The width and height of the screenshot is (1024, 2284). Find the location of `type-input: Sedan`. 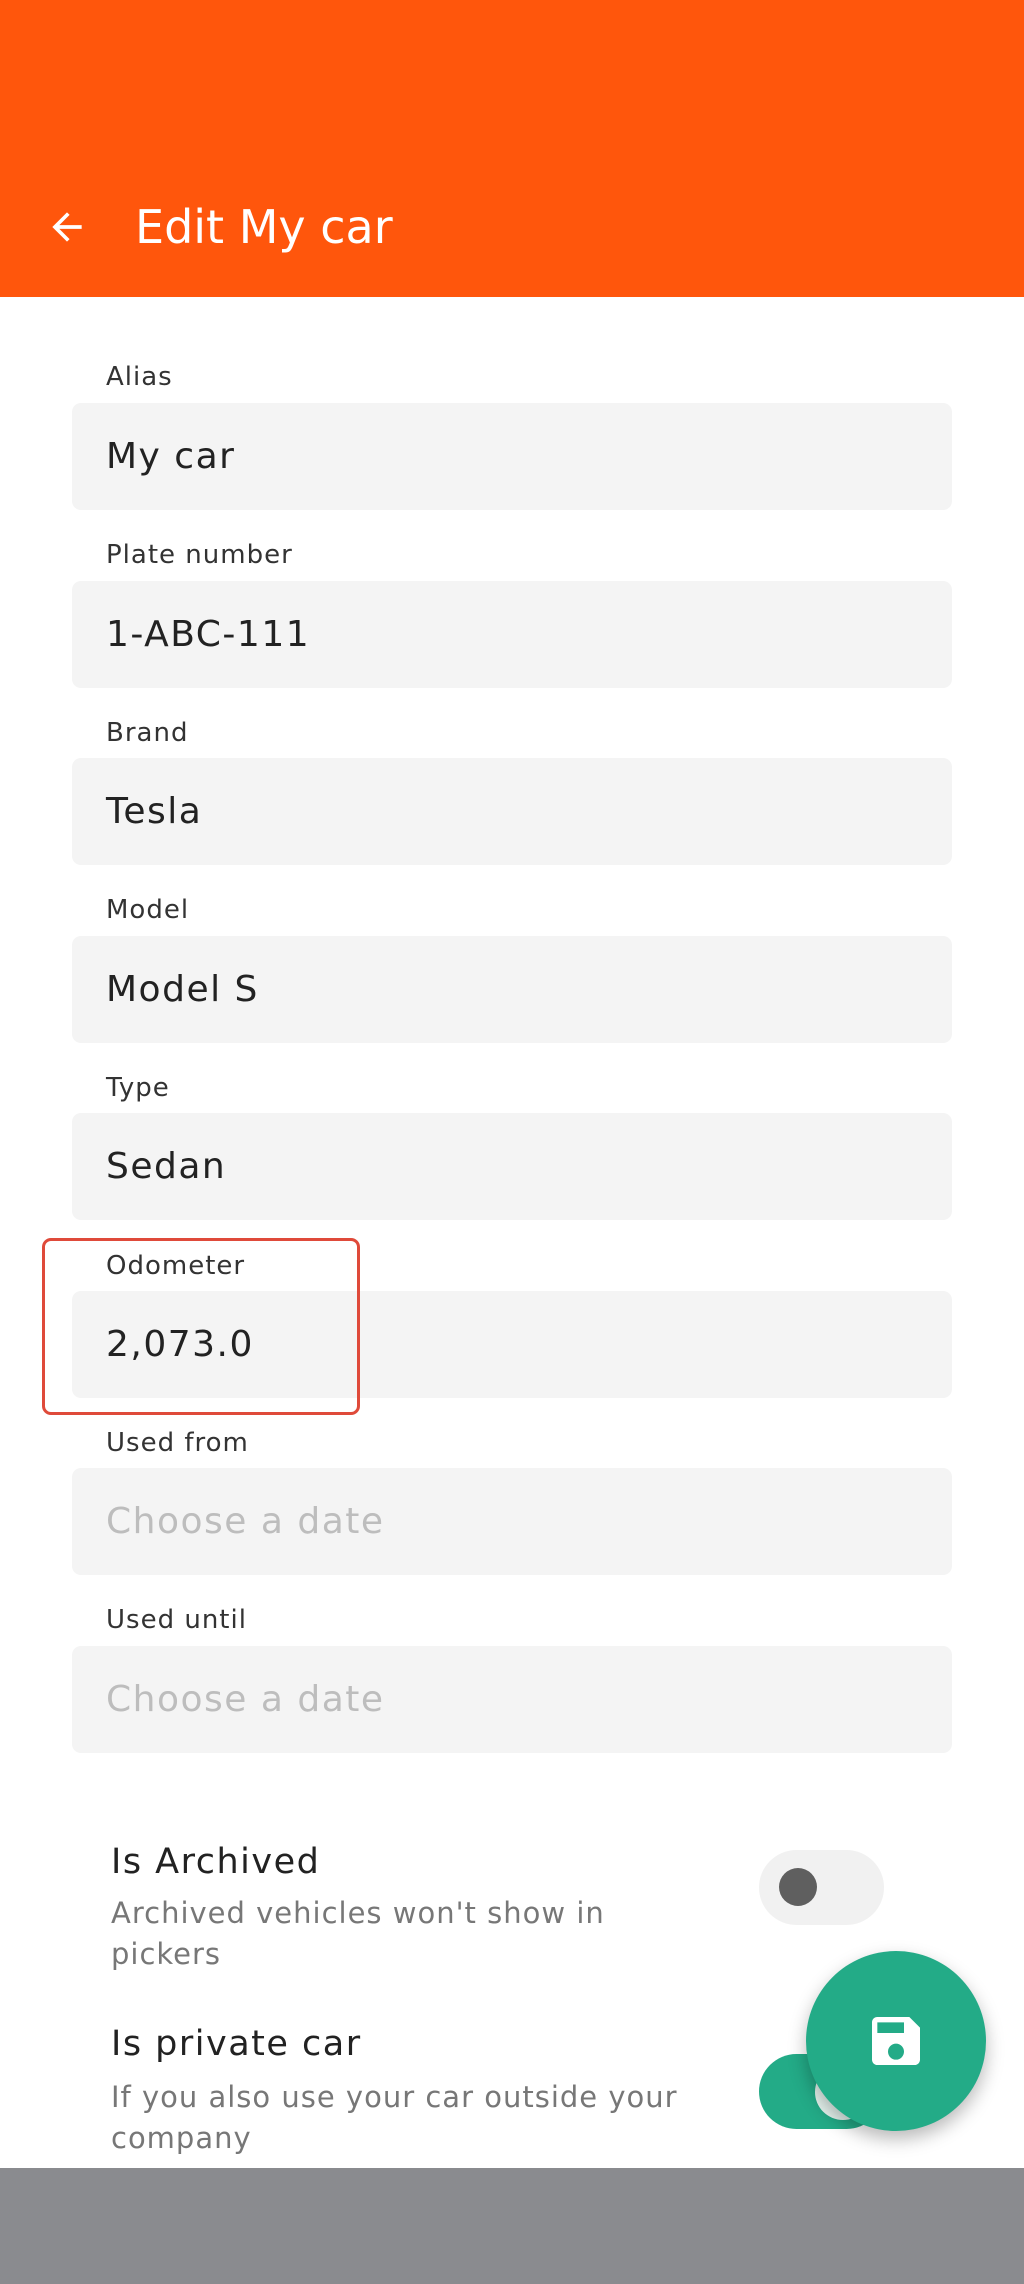

type-input: Sedan is located at coordinates (516, 1166).